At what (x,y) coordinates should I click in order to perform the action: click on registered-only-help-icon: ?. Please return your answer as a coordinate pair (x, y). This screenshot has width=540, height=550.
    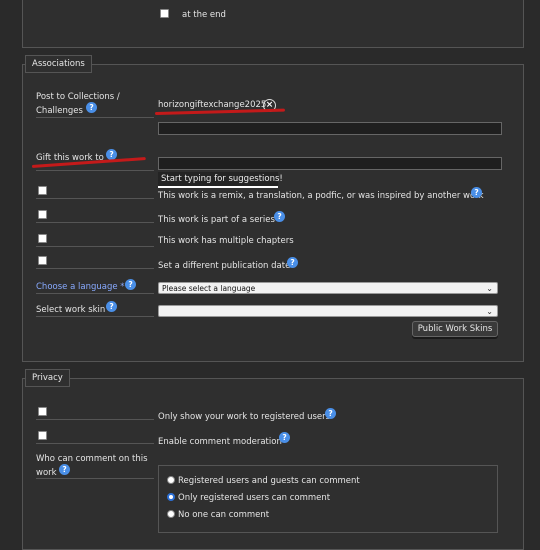
    Looking at the image, I should click on (330, 413).